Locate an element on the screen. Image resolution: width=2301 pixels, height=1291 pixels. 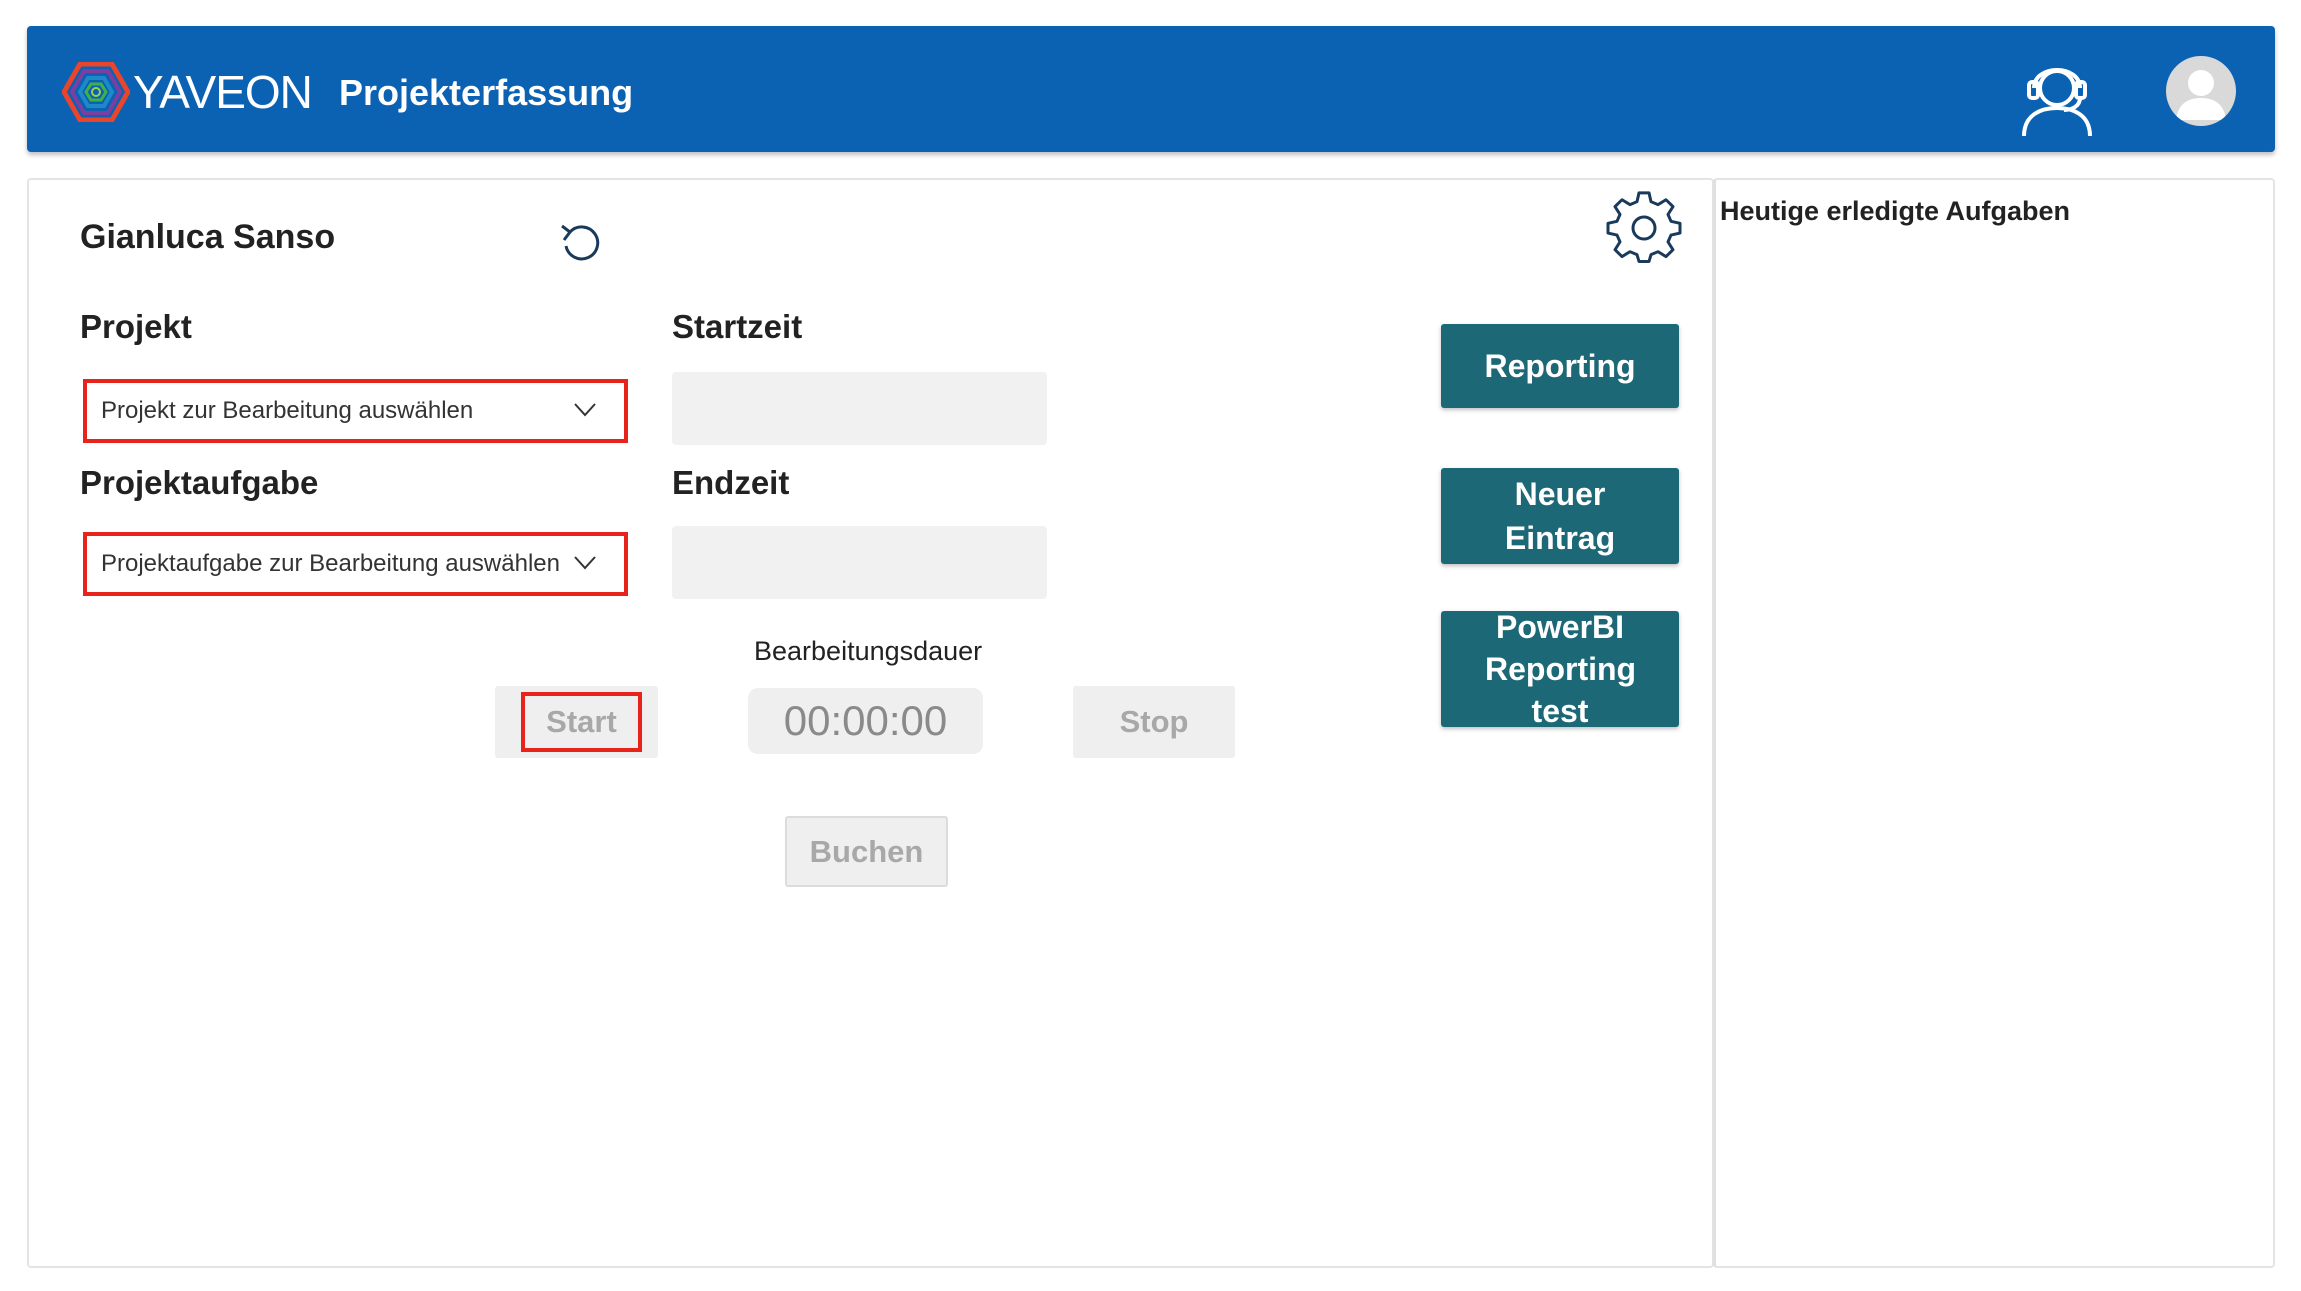
neuer-eintrag-label: Neuer Eintrag is located at coordinates (1560, 516).